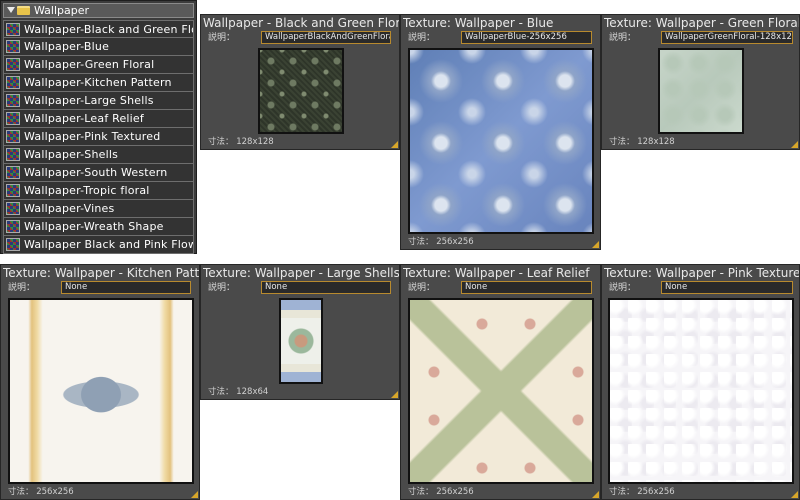 This screenshot has height=500, width=800. Describe the element at coordinates (84, 118) in the screenshot. I see `inventory-item-label: Wallpaper-Leaf Relief` at that location.